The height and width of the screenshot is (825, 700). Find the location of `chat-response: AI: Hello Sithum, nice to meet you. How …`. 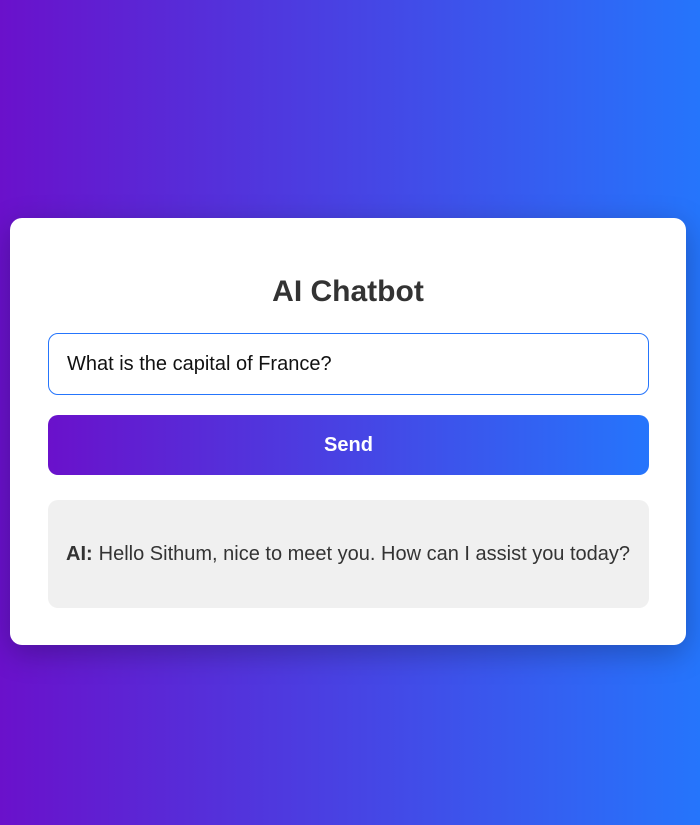

chat-response: AI: Hello Sithum, nice to meet you. How … is located at coordinates (348, 554).